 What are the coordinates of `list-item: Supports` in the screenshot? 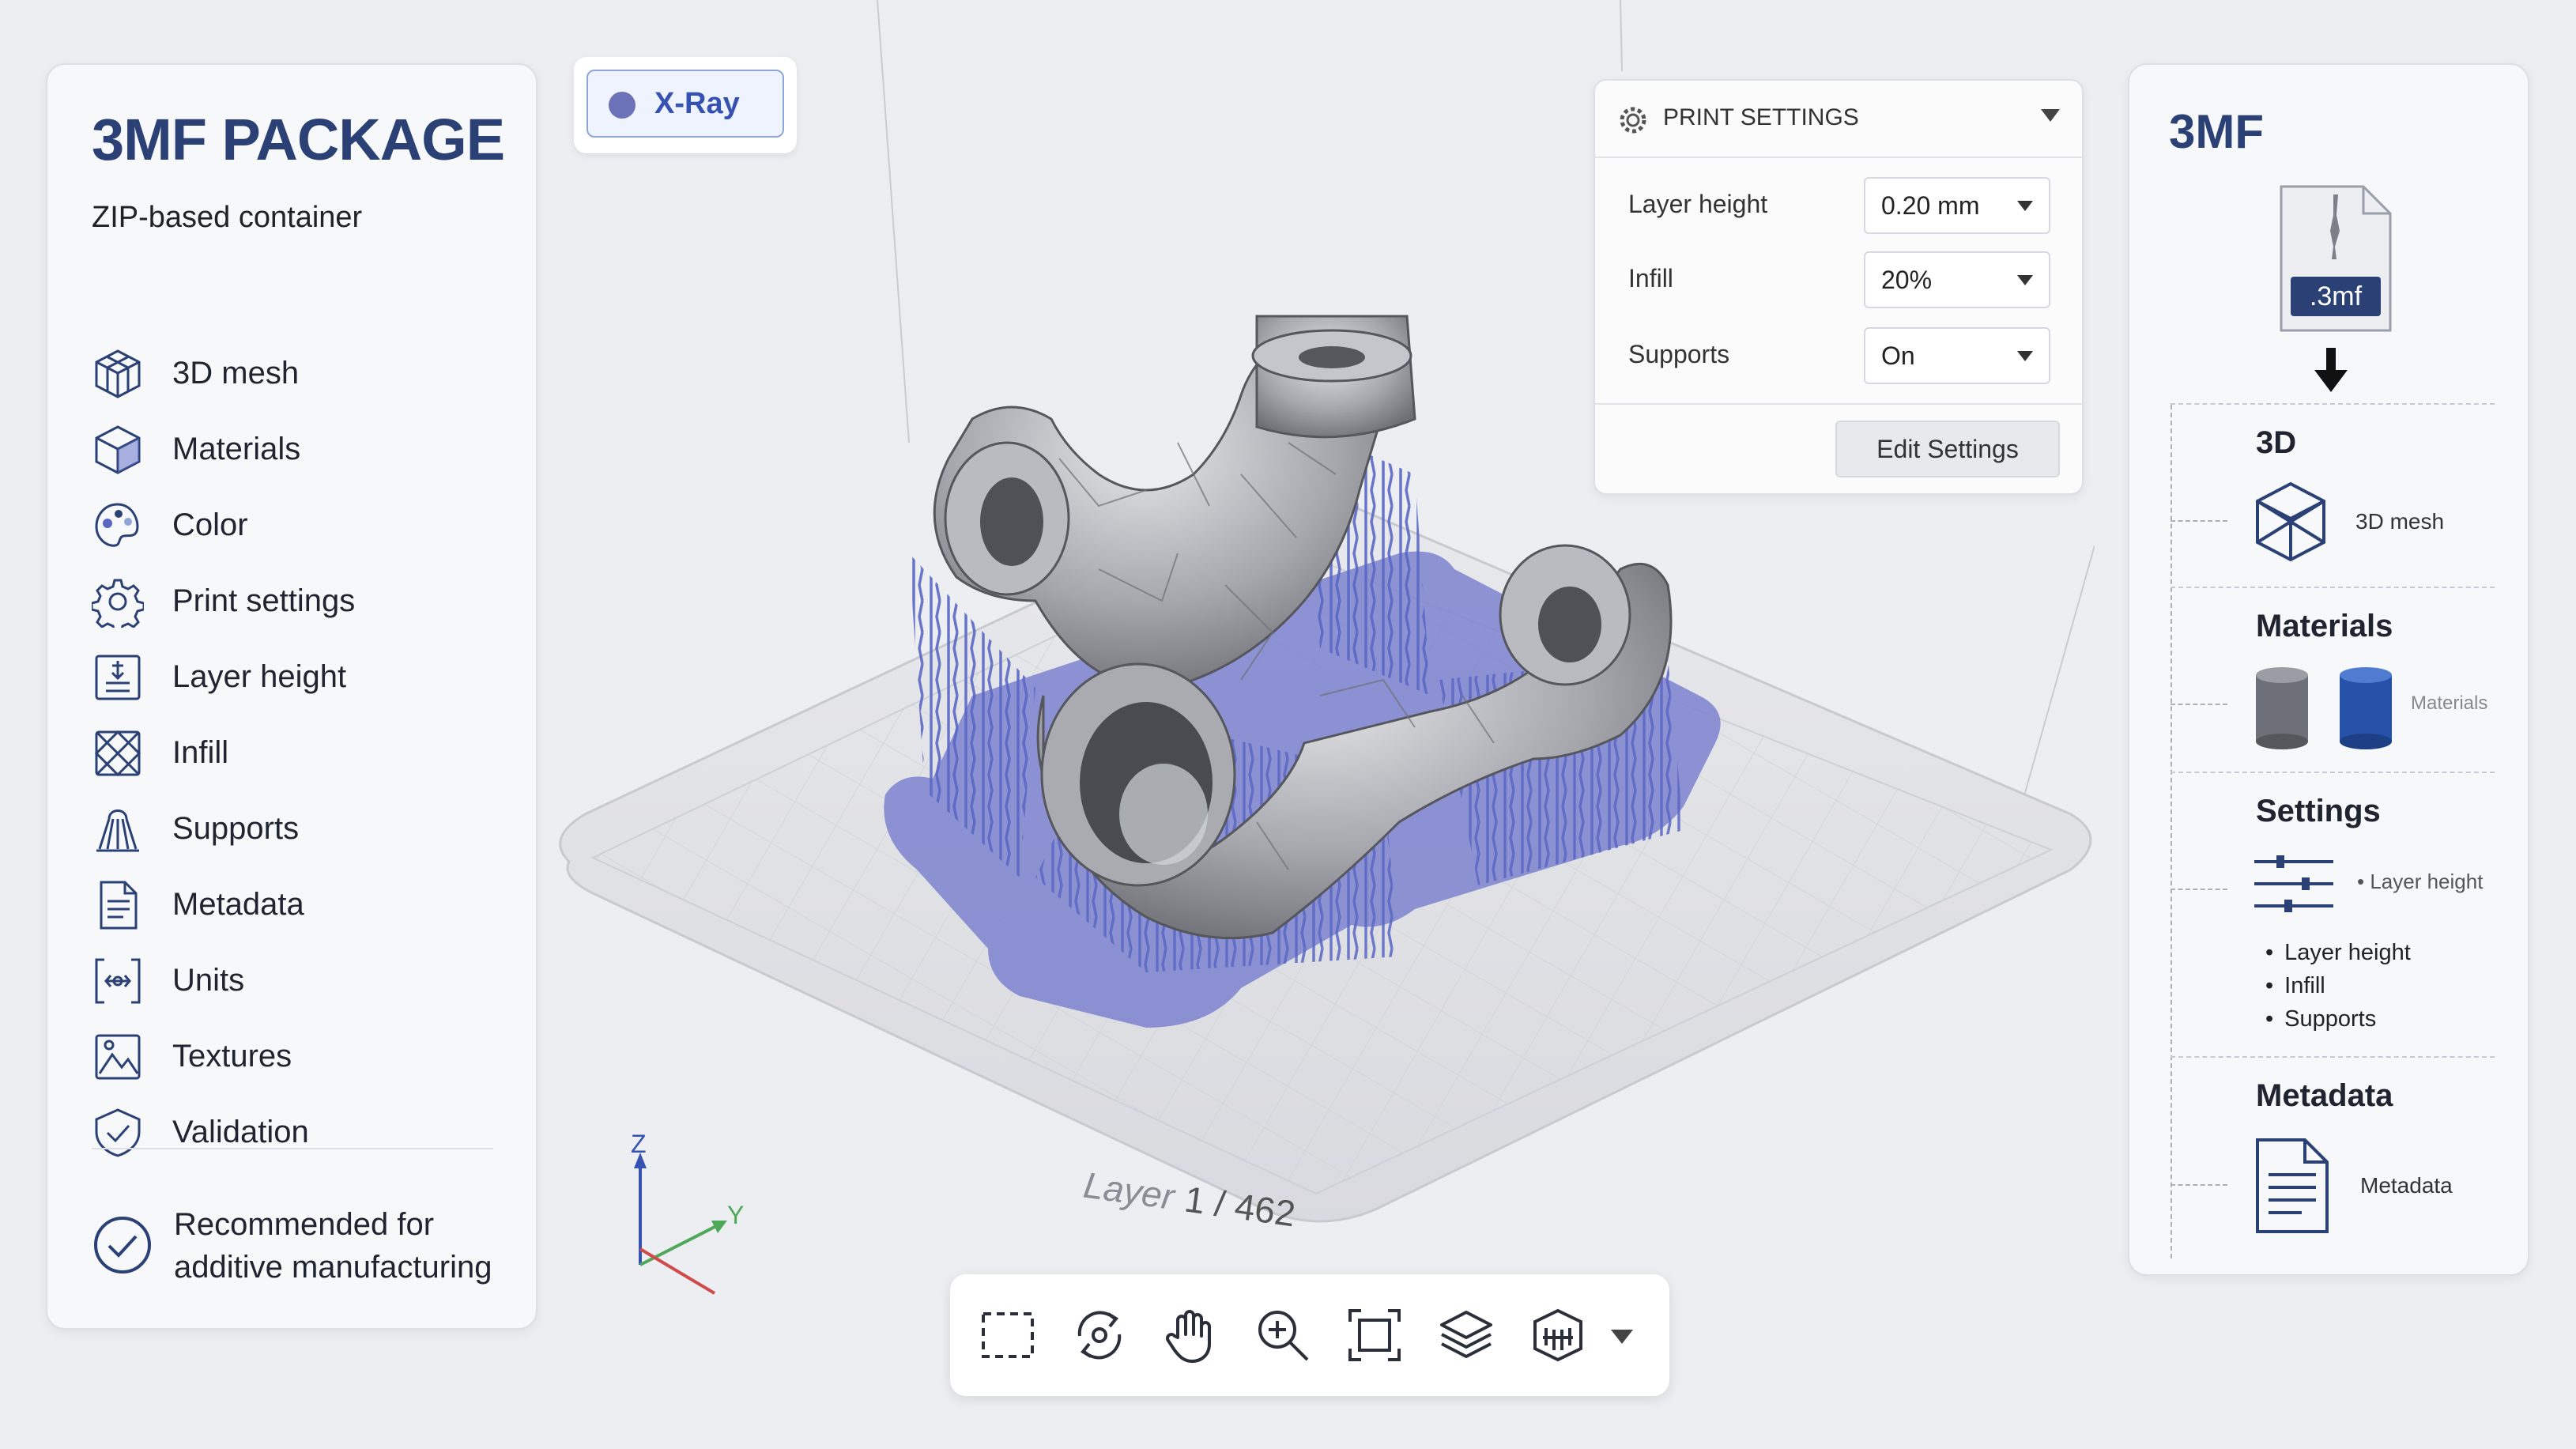 It's located at (2338, 1019).